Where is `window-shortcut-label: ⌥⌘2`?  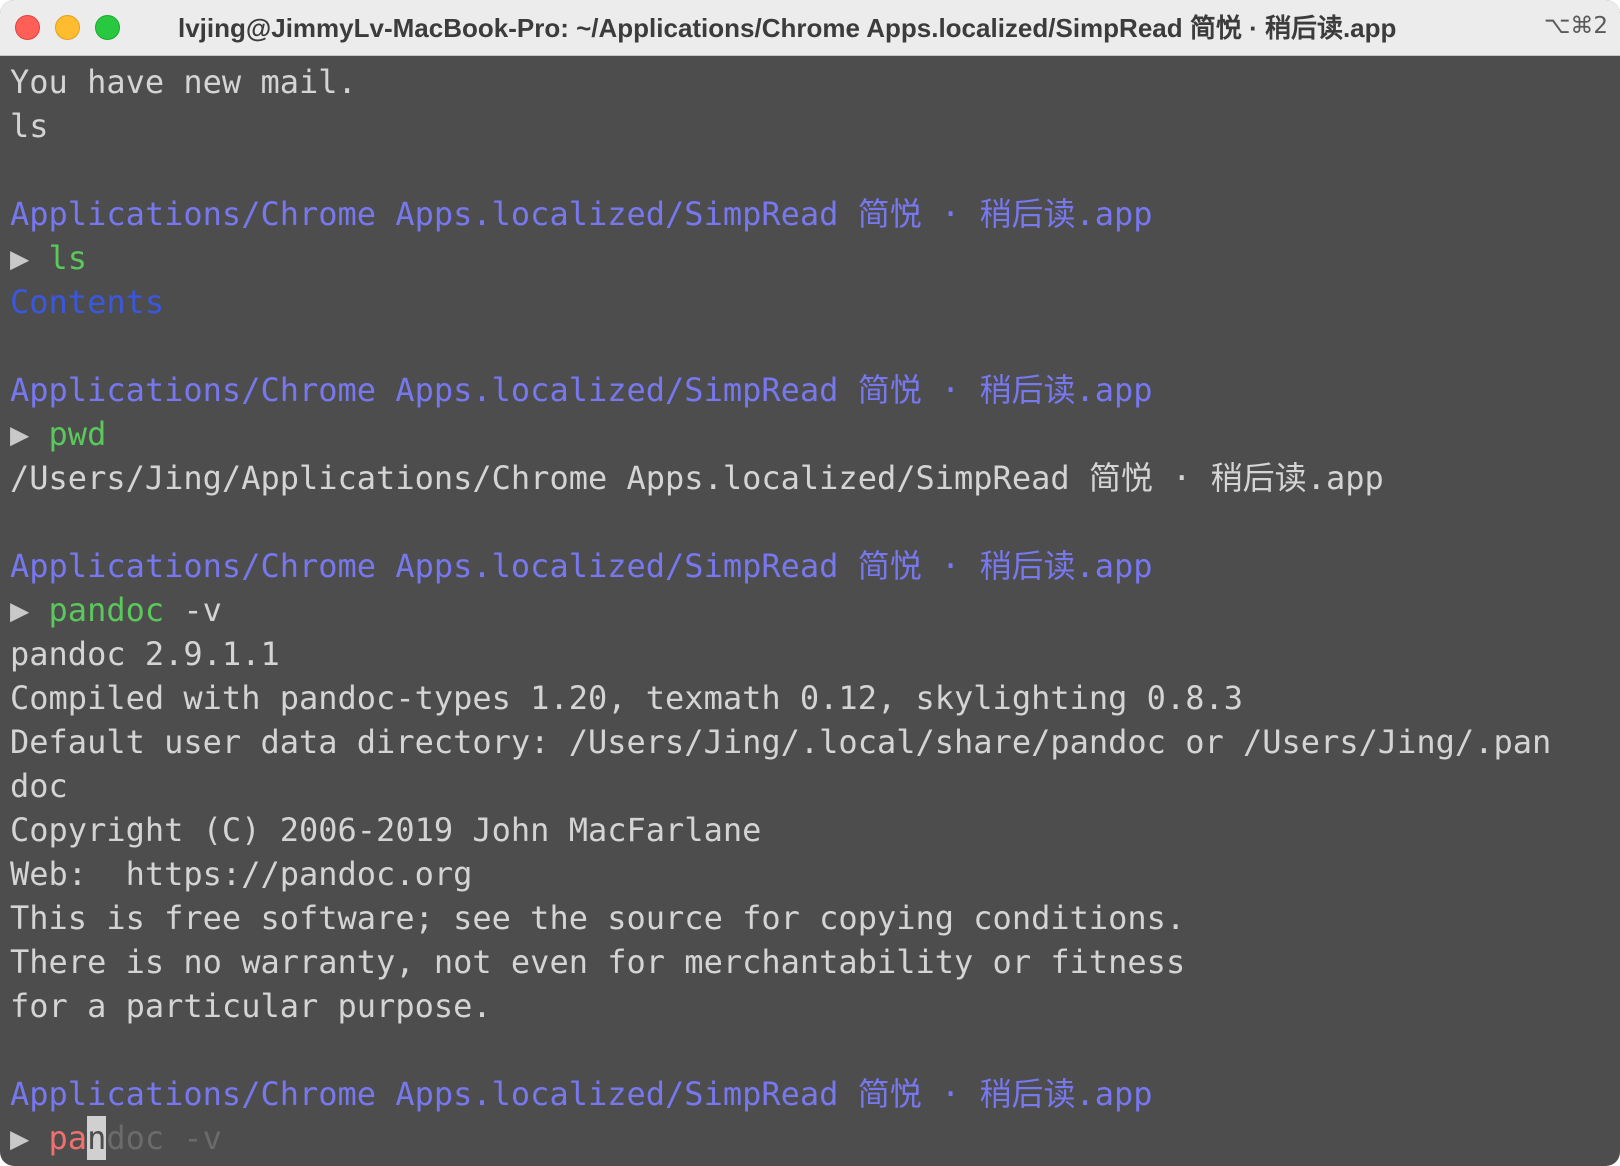 window-shortcut-label: ⌥⌘2 is located at coordinates (1575, 26).